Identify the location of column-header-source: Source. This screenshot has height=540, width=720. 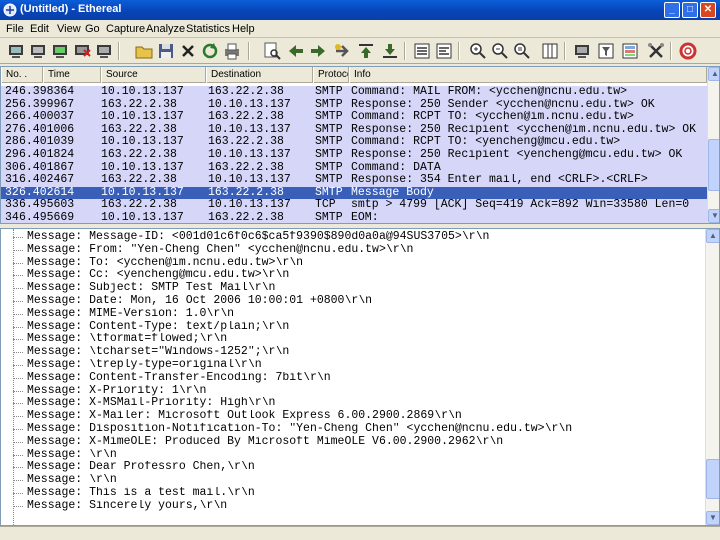
(153, 75).